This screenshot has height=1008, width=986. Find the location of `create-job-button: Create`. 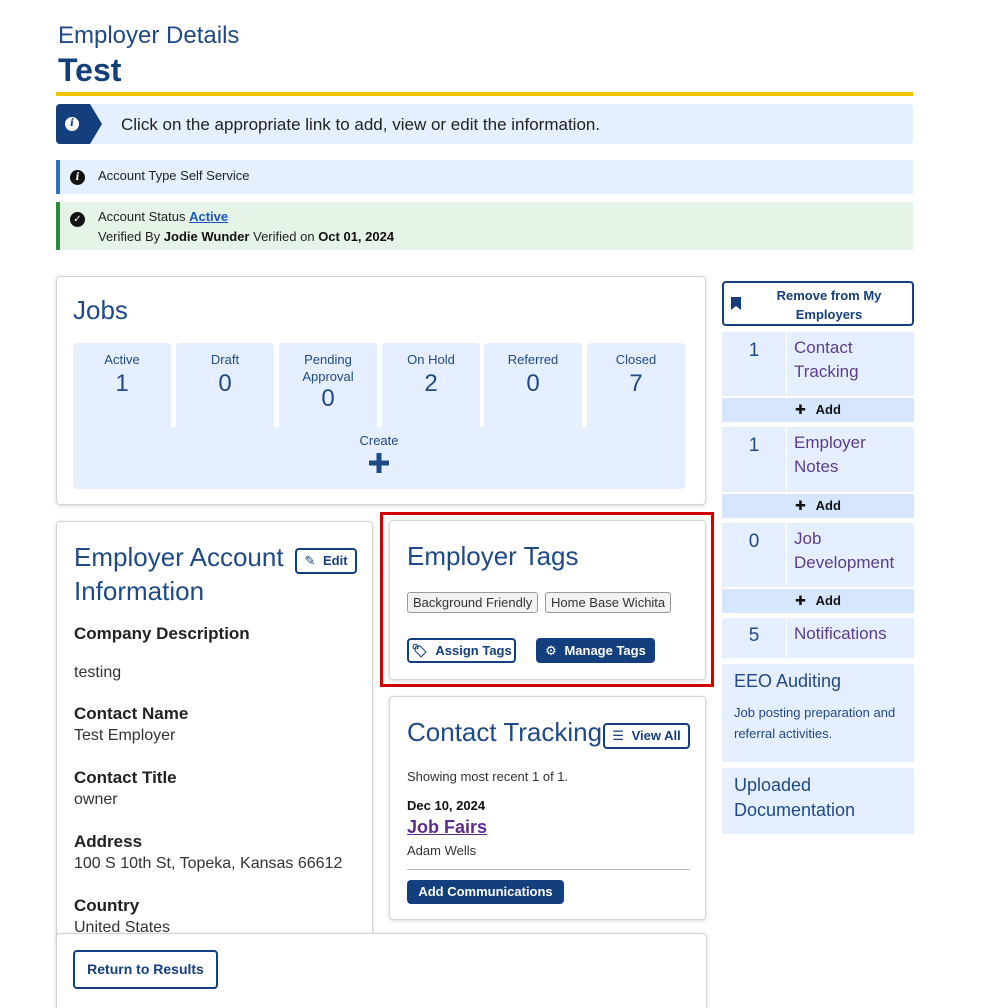

create-job-button: Create is located at coordinates (379, 458).